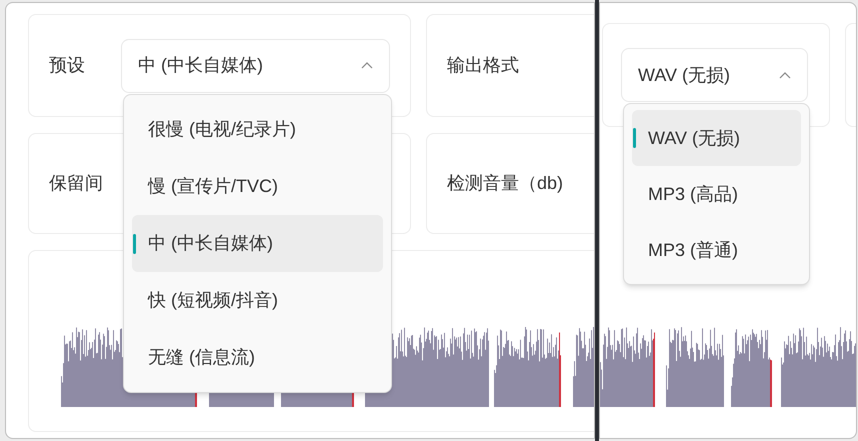 This screenshot has height=441, width=858. Describe the element at coordinates (257, 300) in the screenshot. I see `dropdown-option: 快 (短视频/抖音)` at that location.